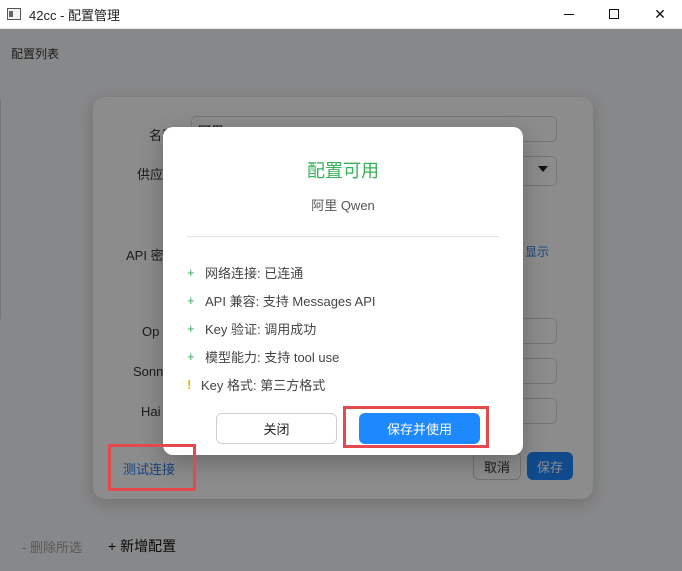  Describe the element at coordinates (75, 15) in the screenshot. I see `window-title: 42cc - 配置管理` at that location.